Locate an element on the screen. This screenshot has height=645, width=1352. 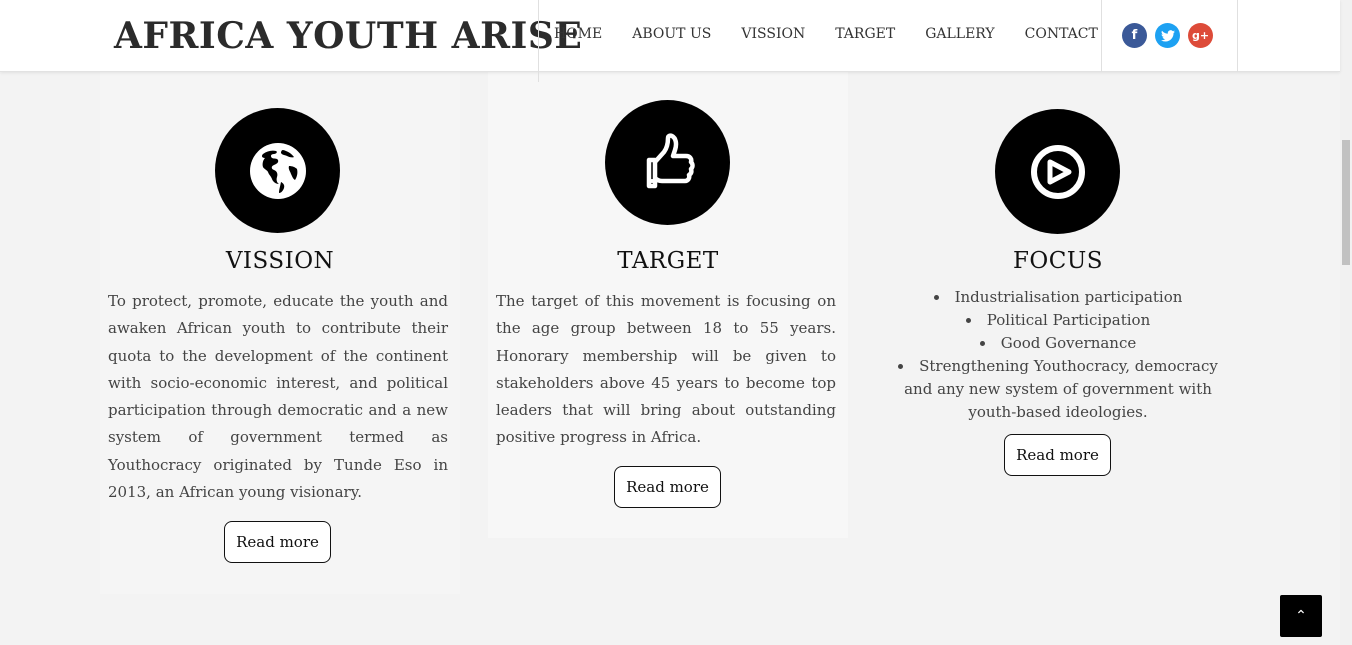
scrollbar-thumb is located at coordinates (1346, 202).